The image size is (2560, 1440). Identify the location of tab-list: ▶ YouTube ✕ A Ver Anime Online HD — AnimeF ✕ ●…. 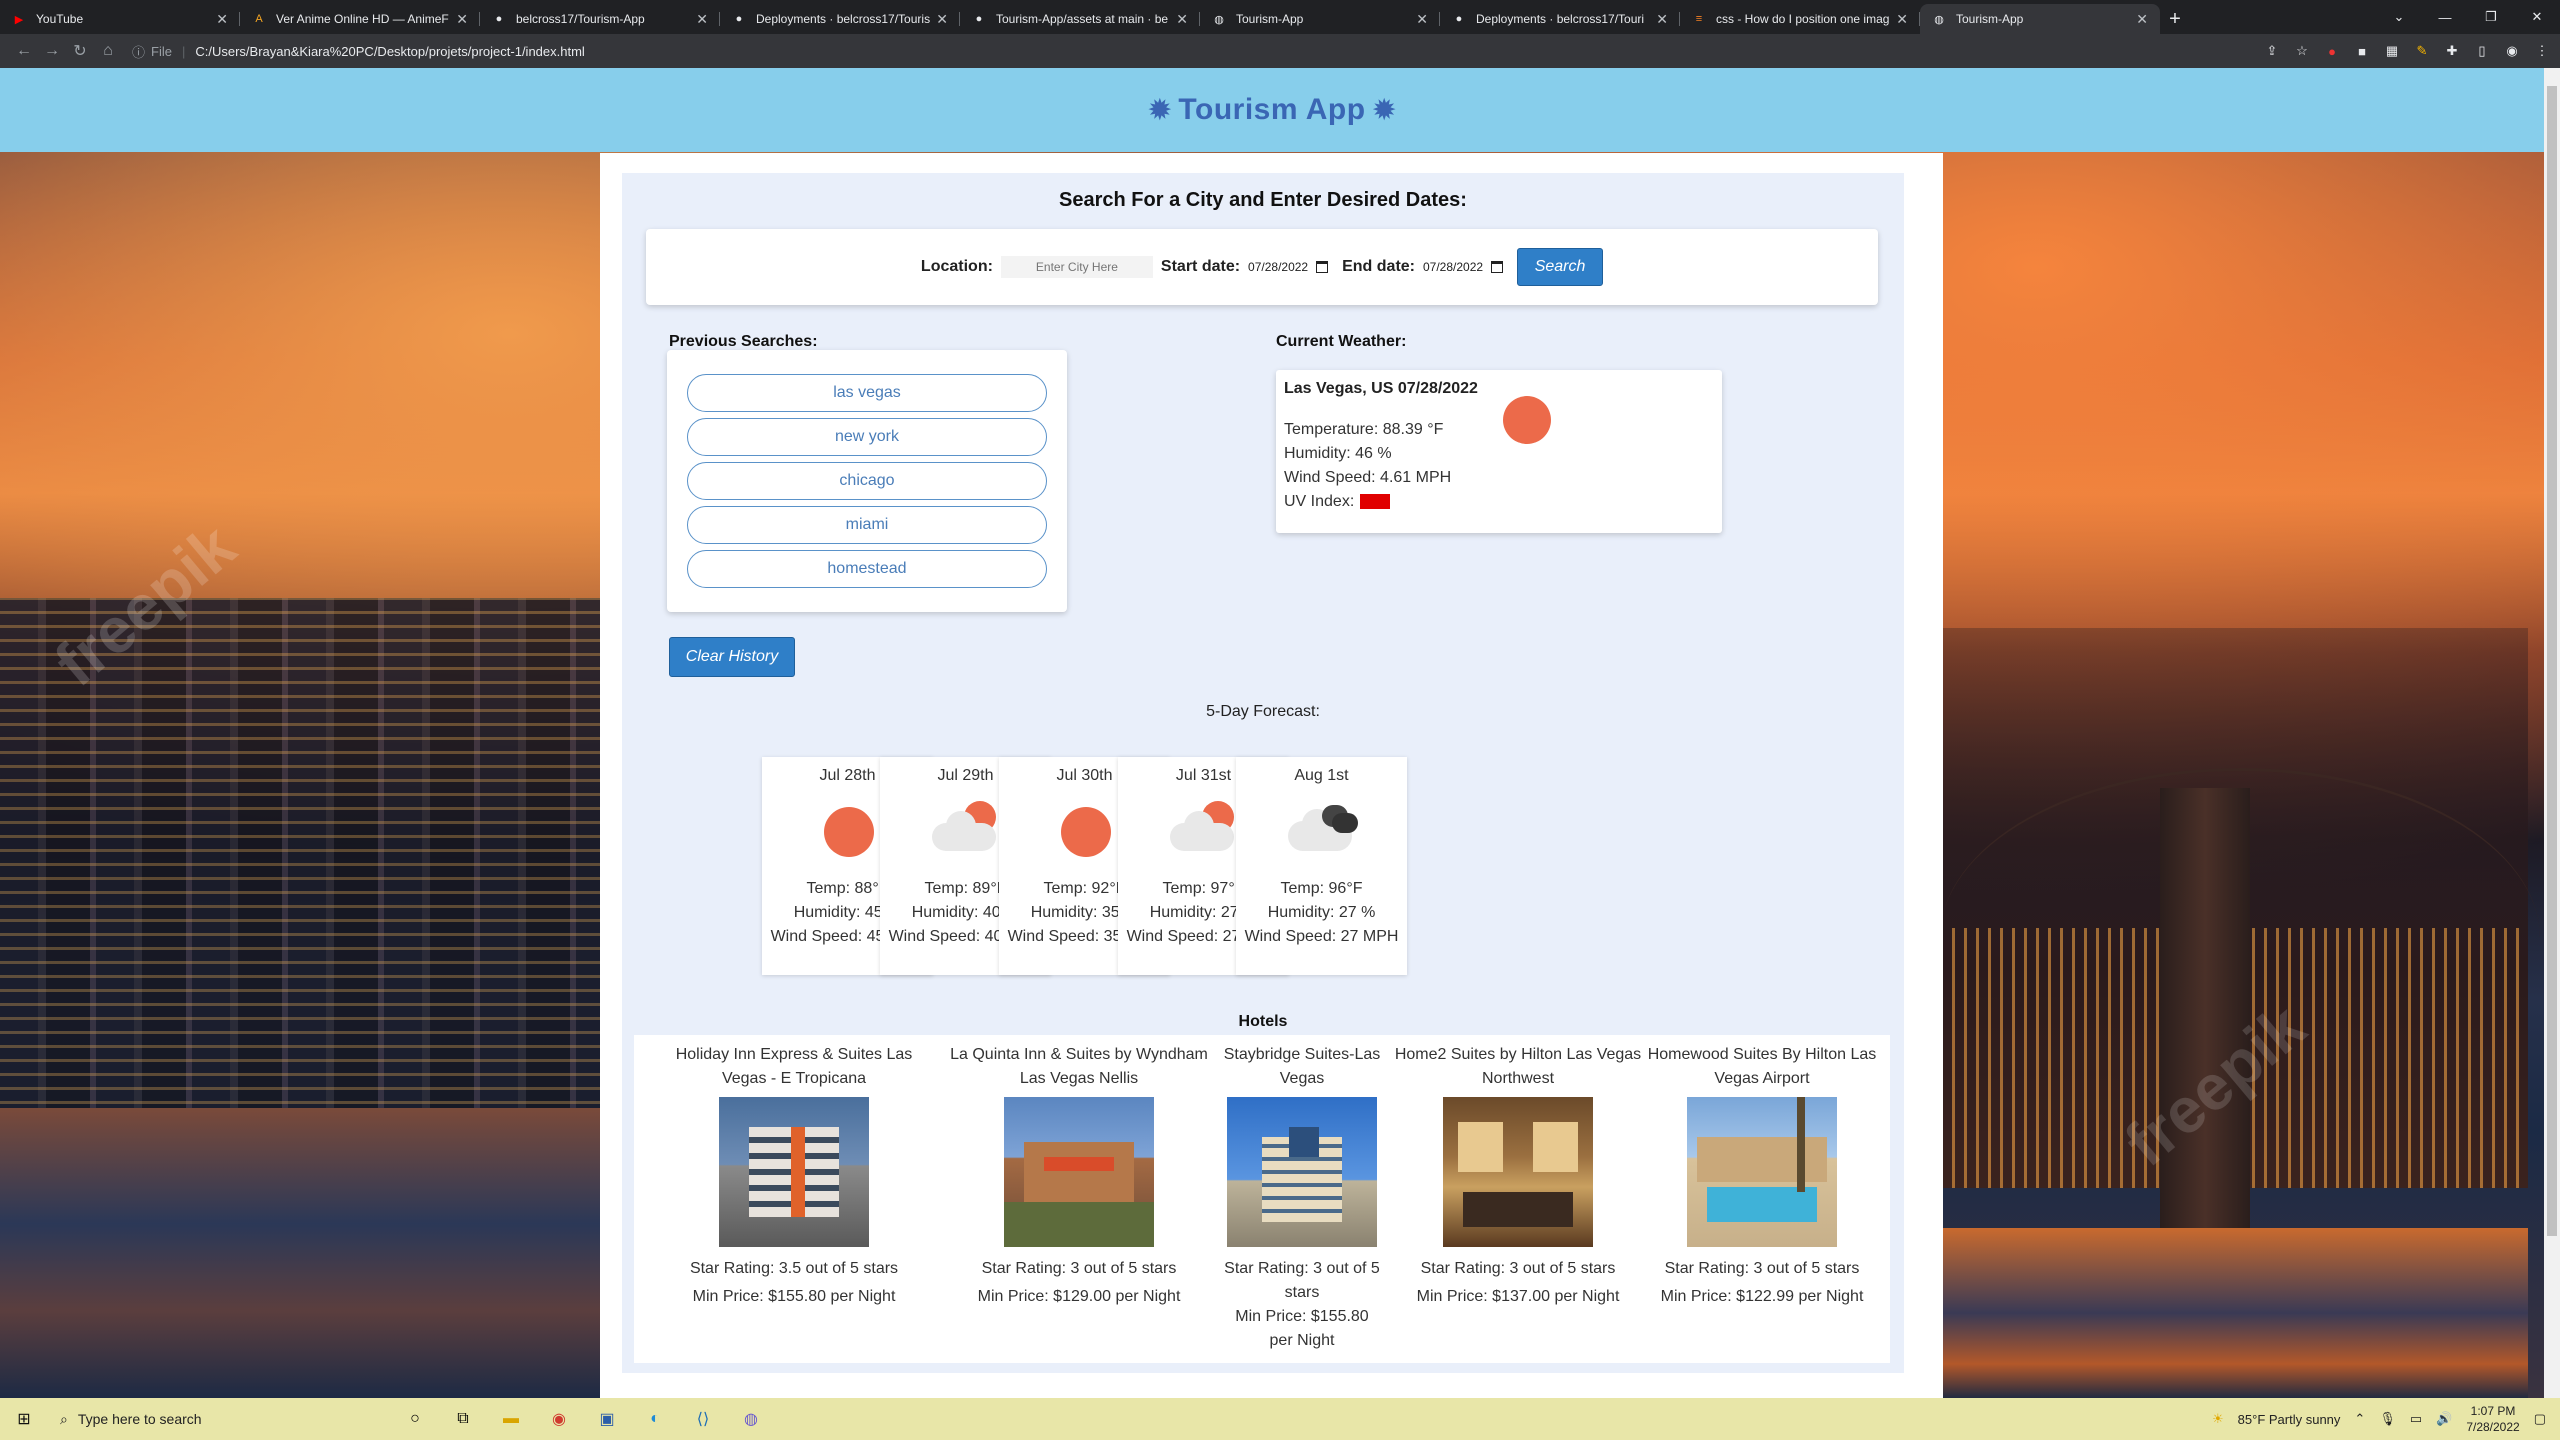
(1080, 19).